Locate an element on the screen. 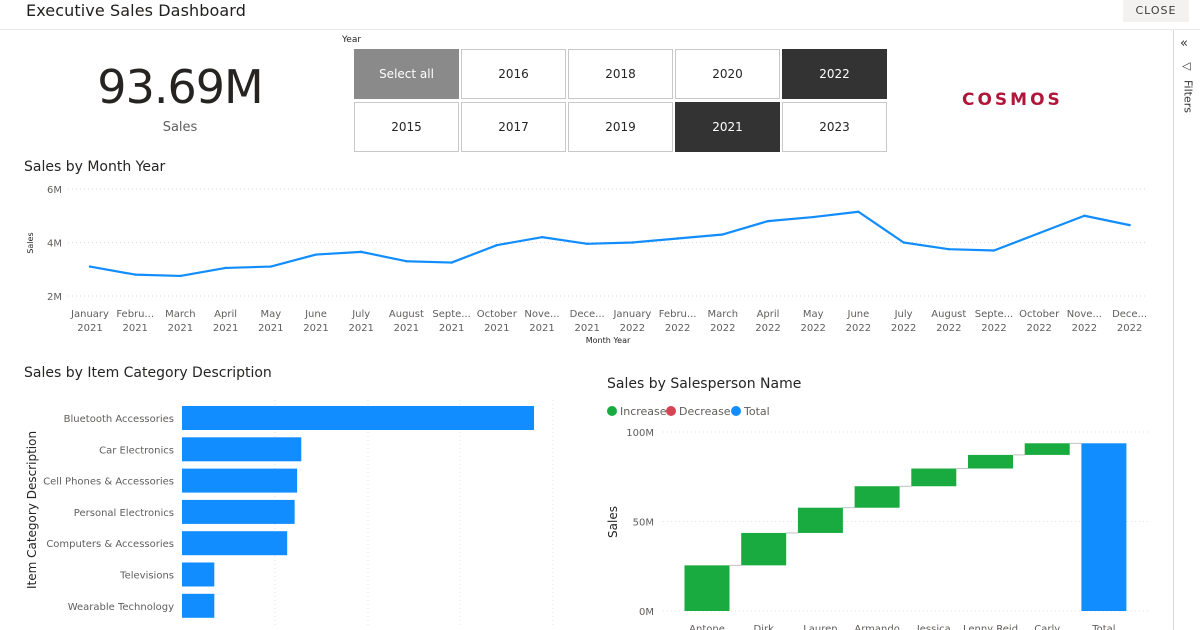 Image resolution: width=1200 pixels, height=630 pixels. year-option-2019: 2019 is located at coordinates (620, 127).